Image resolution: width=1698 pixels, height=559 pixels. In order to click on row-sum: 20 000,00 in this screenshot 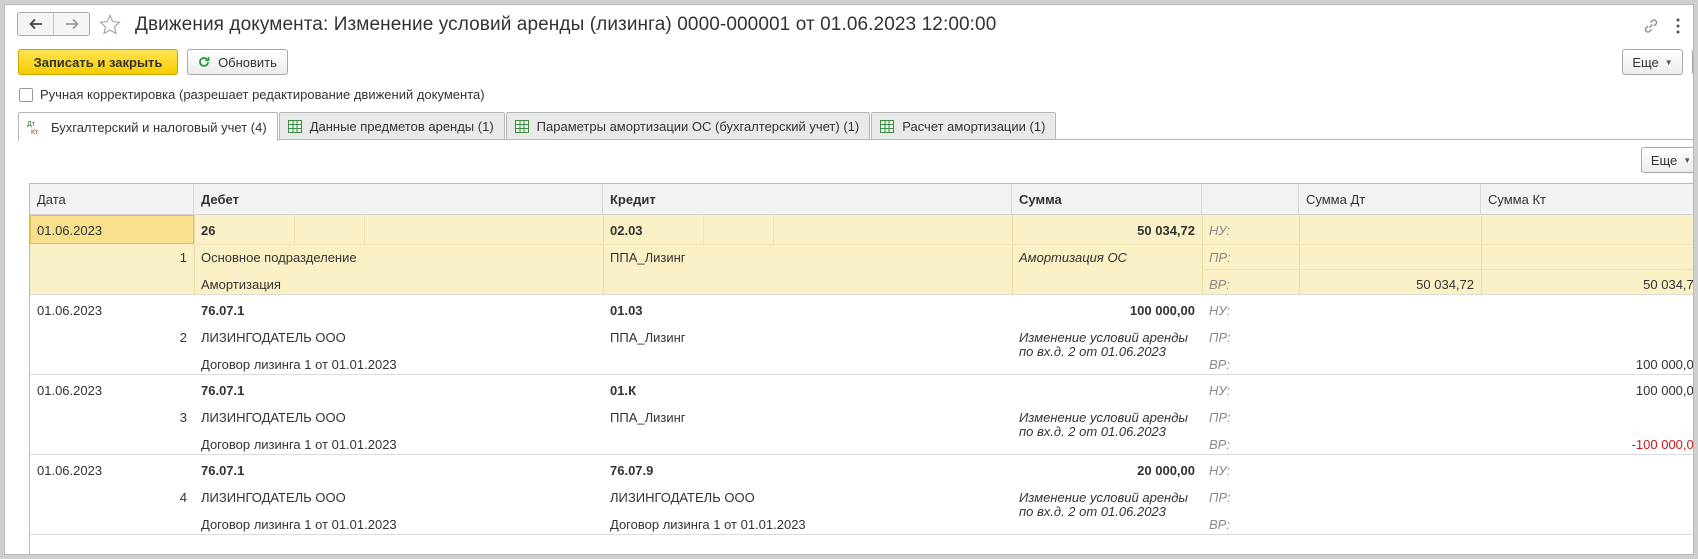, I will do `click(1166, 470)`.